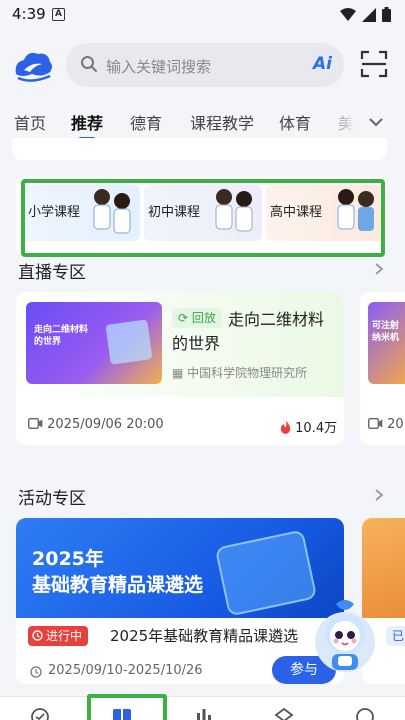  Describe the element at coordinates (68, 559) in the screenshot. I see `banner-year: 2025年` at that location.